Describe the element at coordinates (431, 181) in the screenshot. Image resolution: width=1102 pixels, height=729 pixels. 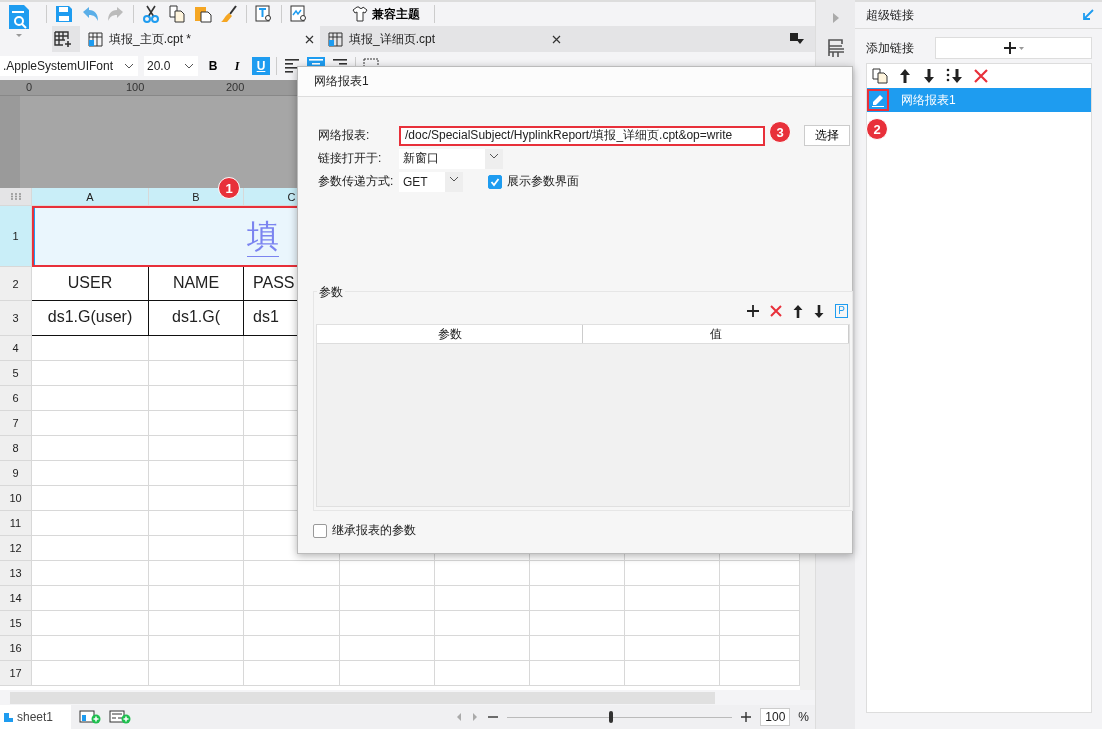
I see `method-dropdown: GET` at that location.